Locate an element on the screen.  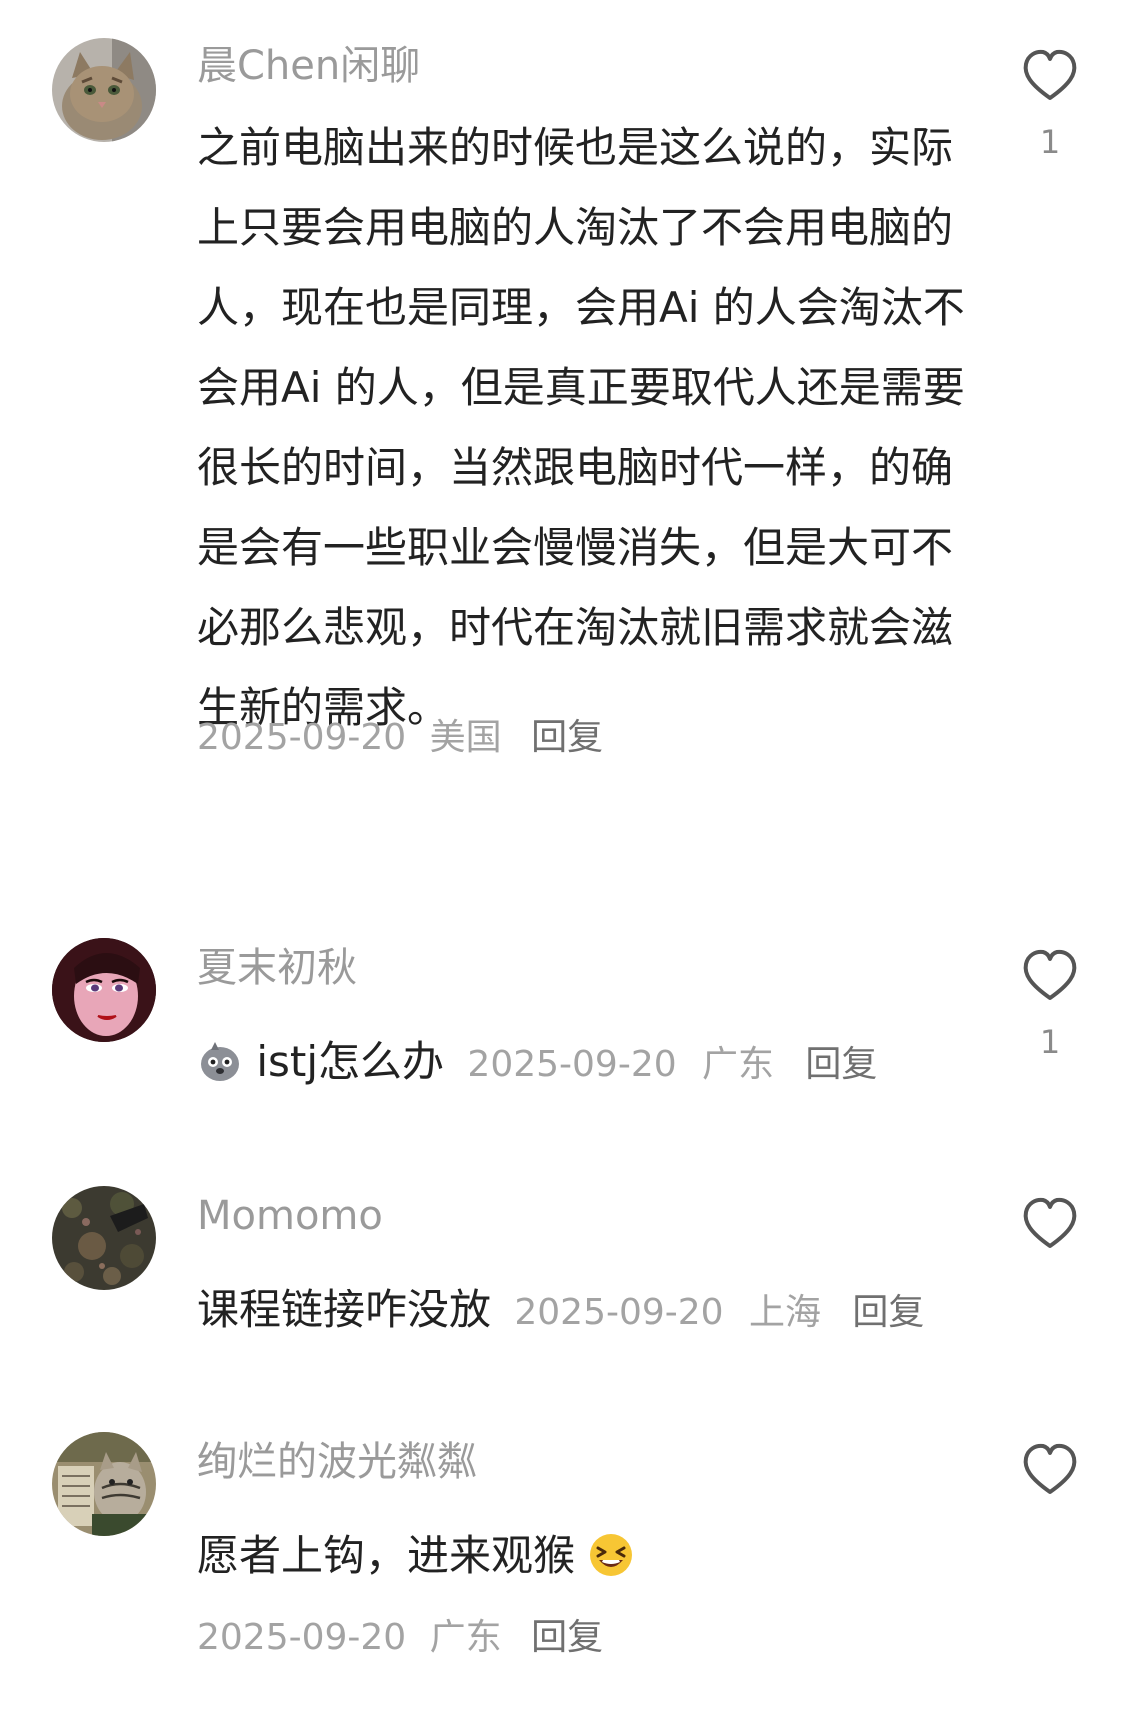
comment-location: 美国 is located at coordinates (465, 737).